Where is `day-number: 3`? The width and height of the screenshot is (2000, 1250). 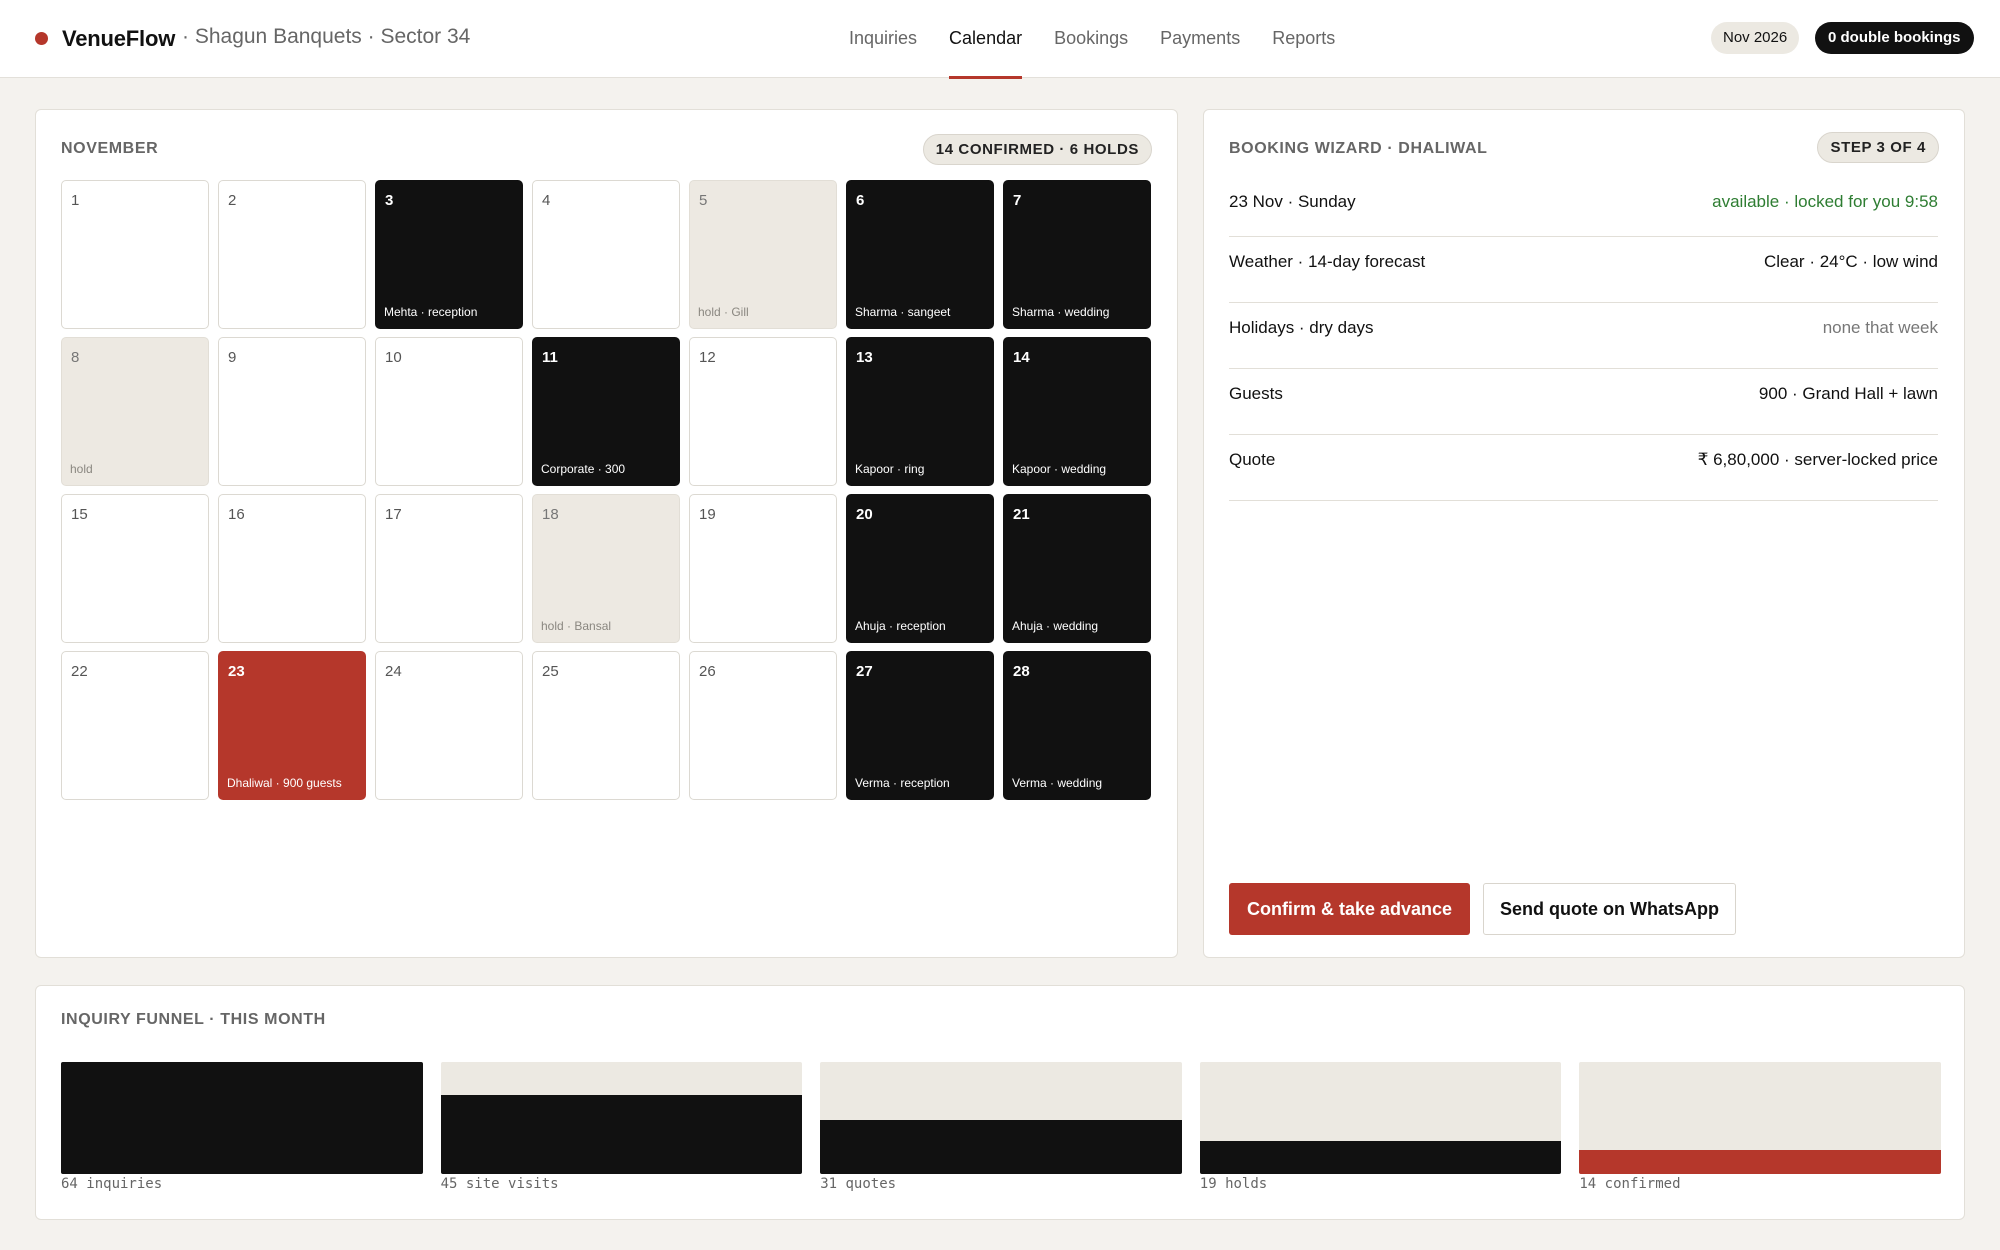
day-number: 3 is located at coordinates (389, 200).